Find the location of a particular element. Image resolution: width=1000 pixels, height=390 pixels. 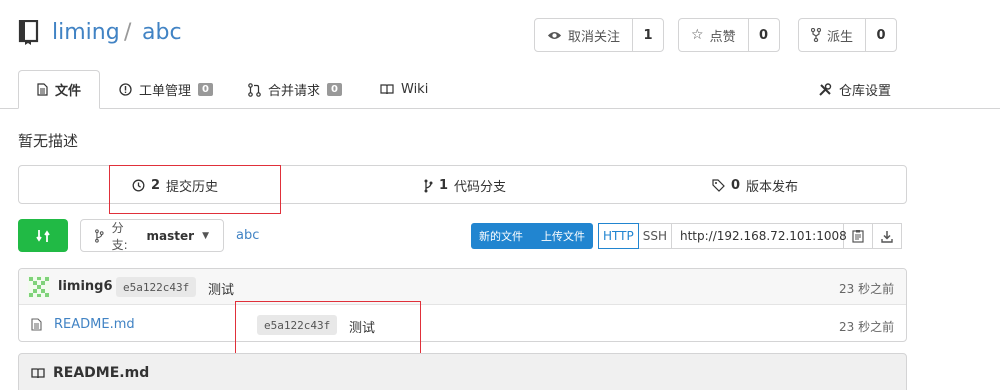

readme-header: README.md is located at coordinates (462, 371).